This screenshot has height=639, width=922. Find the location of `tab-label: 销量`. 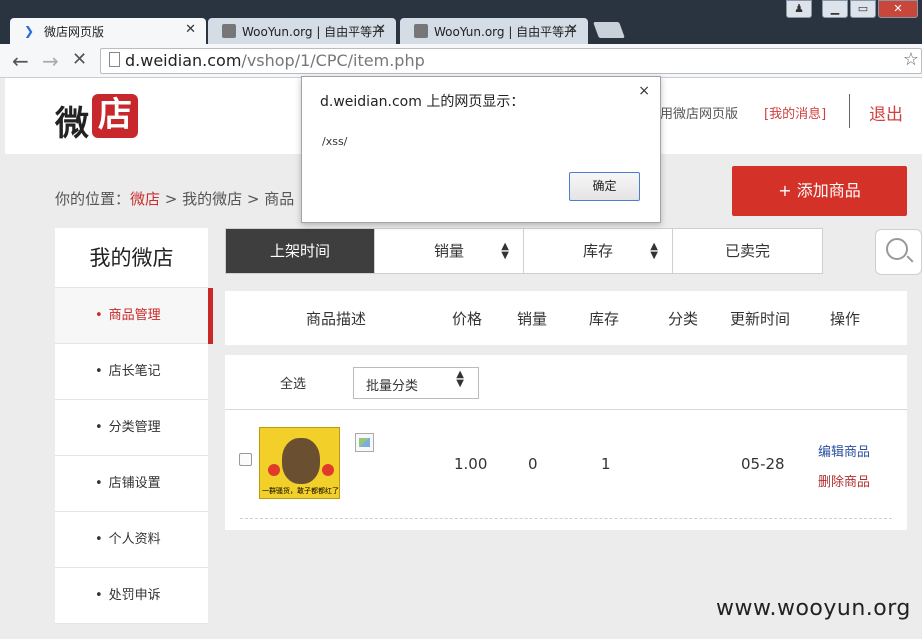

tab-label: 销量 is located at coordinates (448, 251).